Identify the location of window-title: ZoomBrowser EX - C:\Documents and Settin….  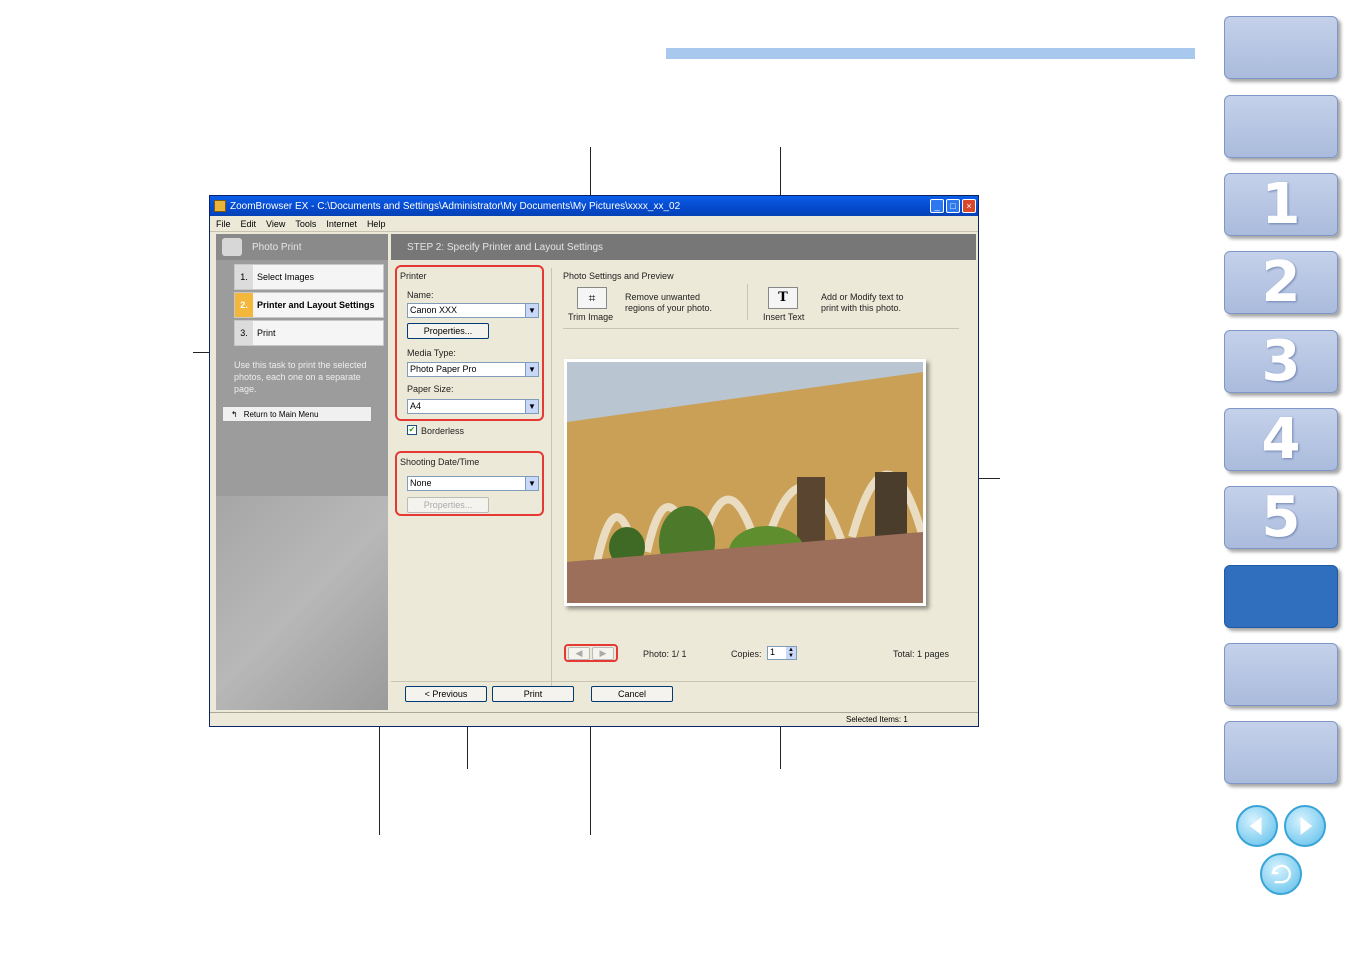
(455, 206).